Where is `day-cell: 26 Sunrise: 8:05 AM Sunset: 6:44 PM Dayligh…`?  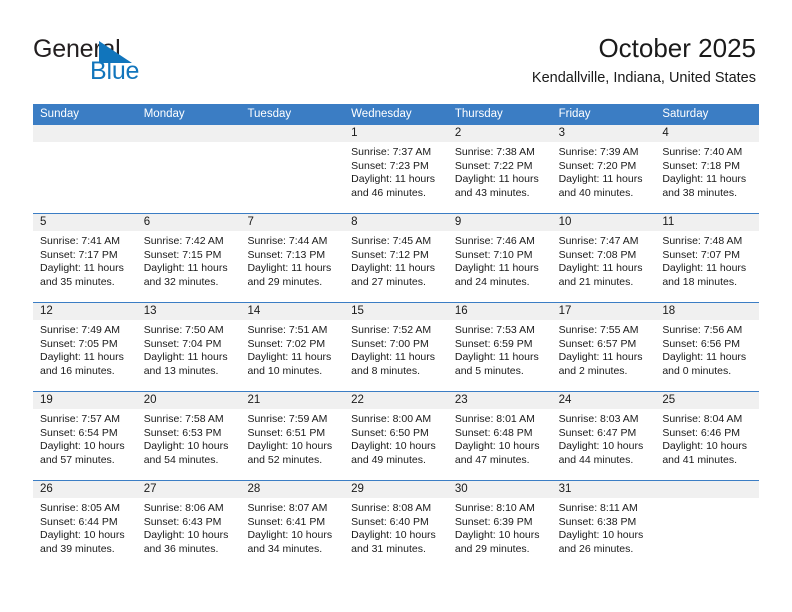 day-cell: 26 Sunrise: 8:05 AM Sunset: 6:44 PM Dayligh… is located at coordinates (85, 525).